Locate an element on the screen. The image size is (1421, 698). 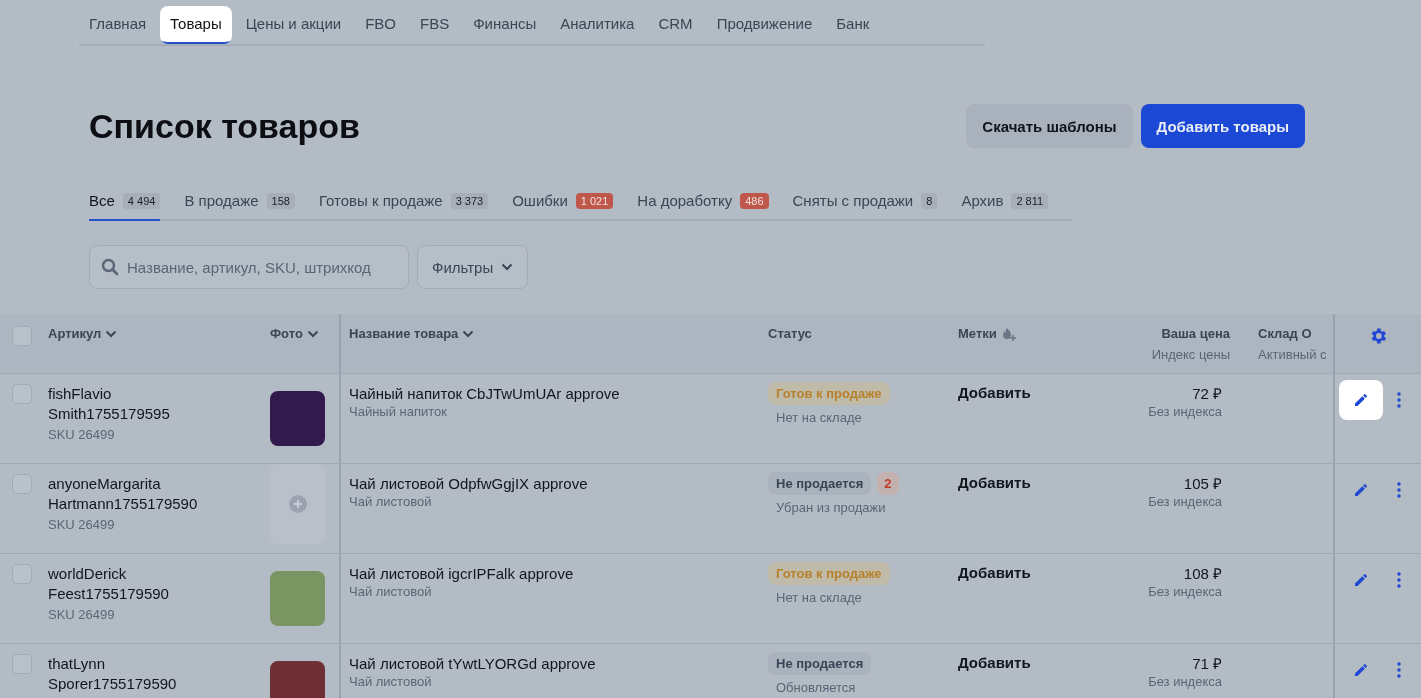
status-tab: В продаже 158 is located at coordinates (239, 206).